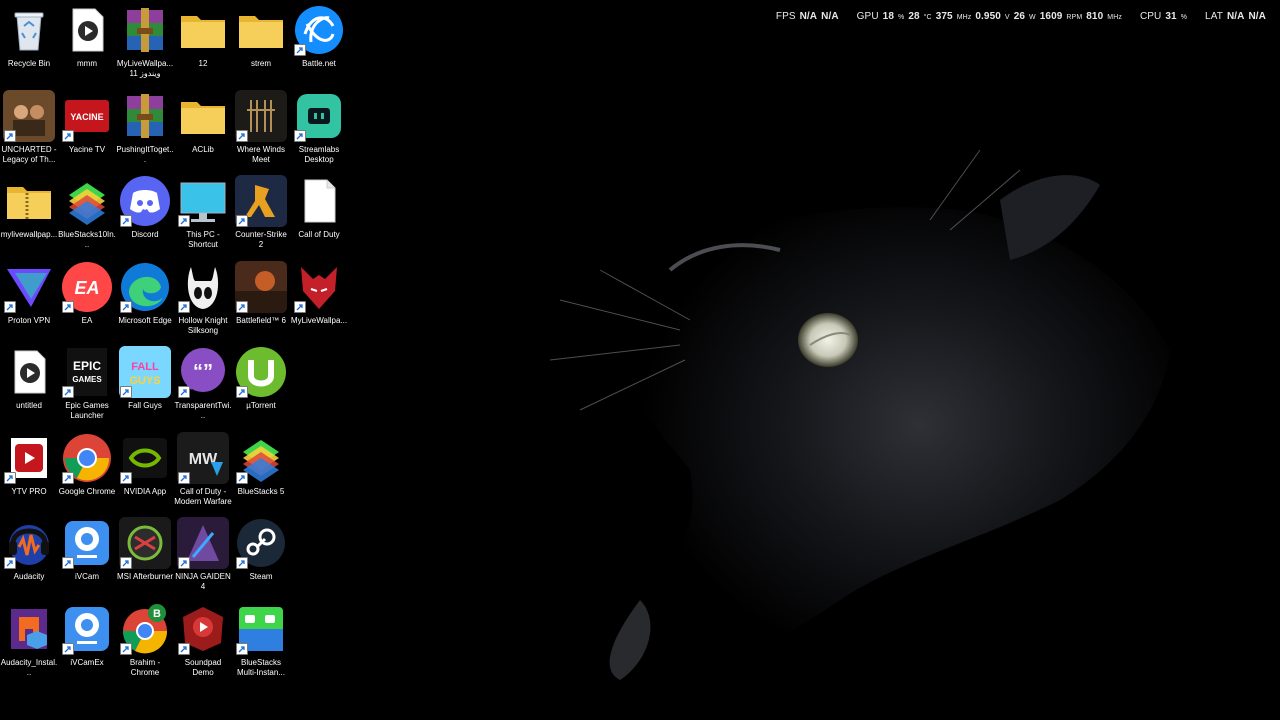  I want to click on desktop-icon-yacine-tv: YACINE Yacine TV, so click(87, 133).